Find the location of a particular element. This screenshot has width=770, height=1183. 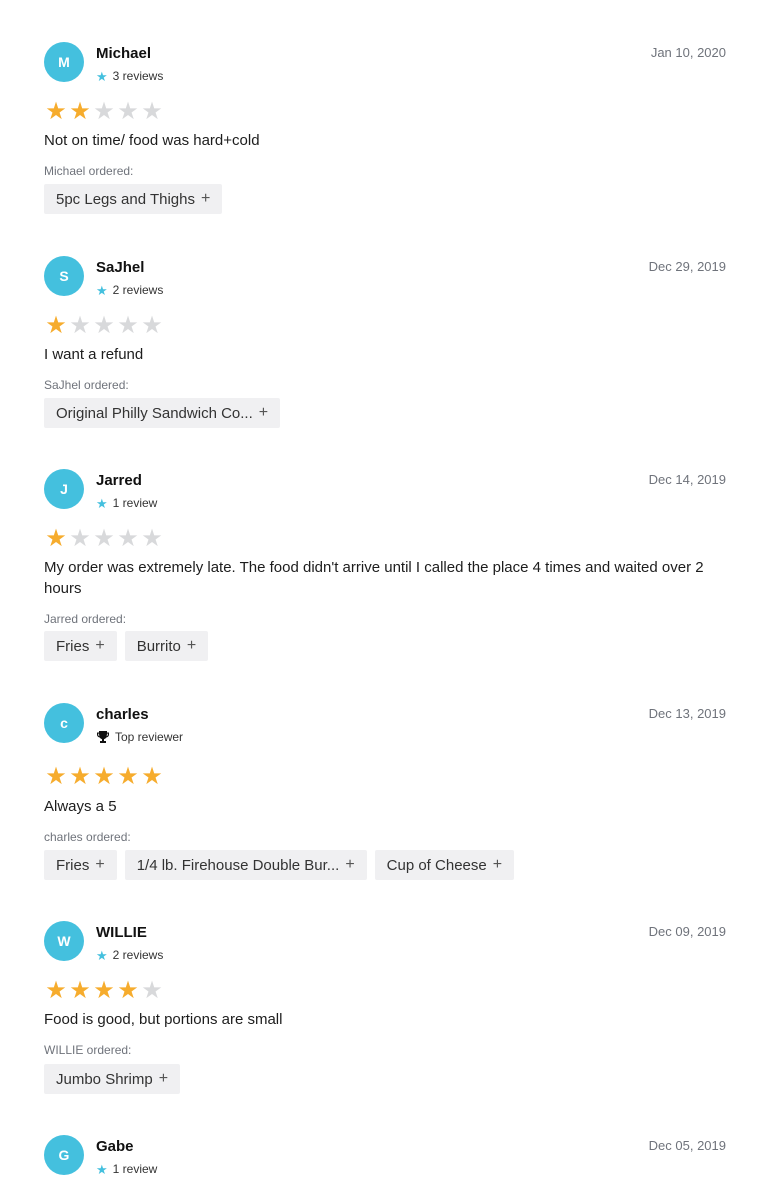

avatar: W is located at coordinates (64, 941).